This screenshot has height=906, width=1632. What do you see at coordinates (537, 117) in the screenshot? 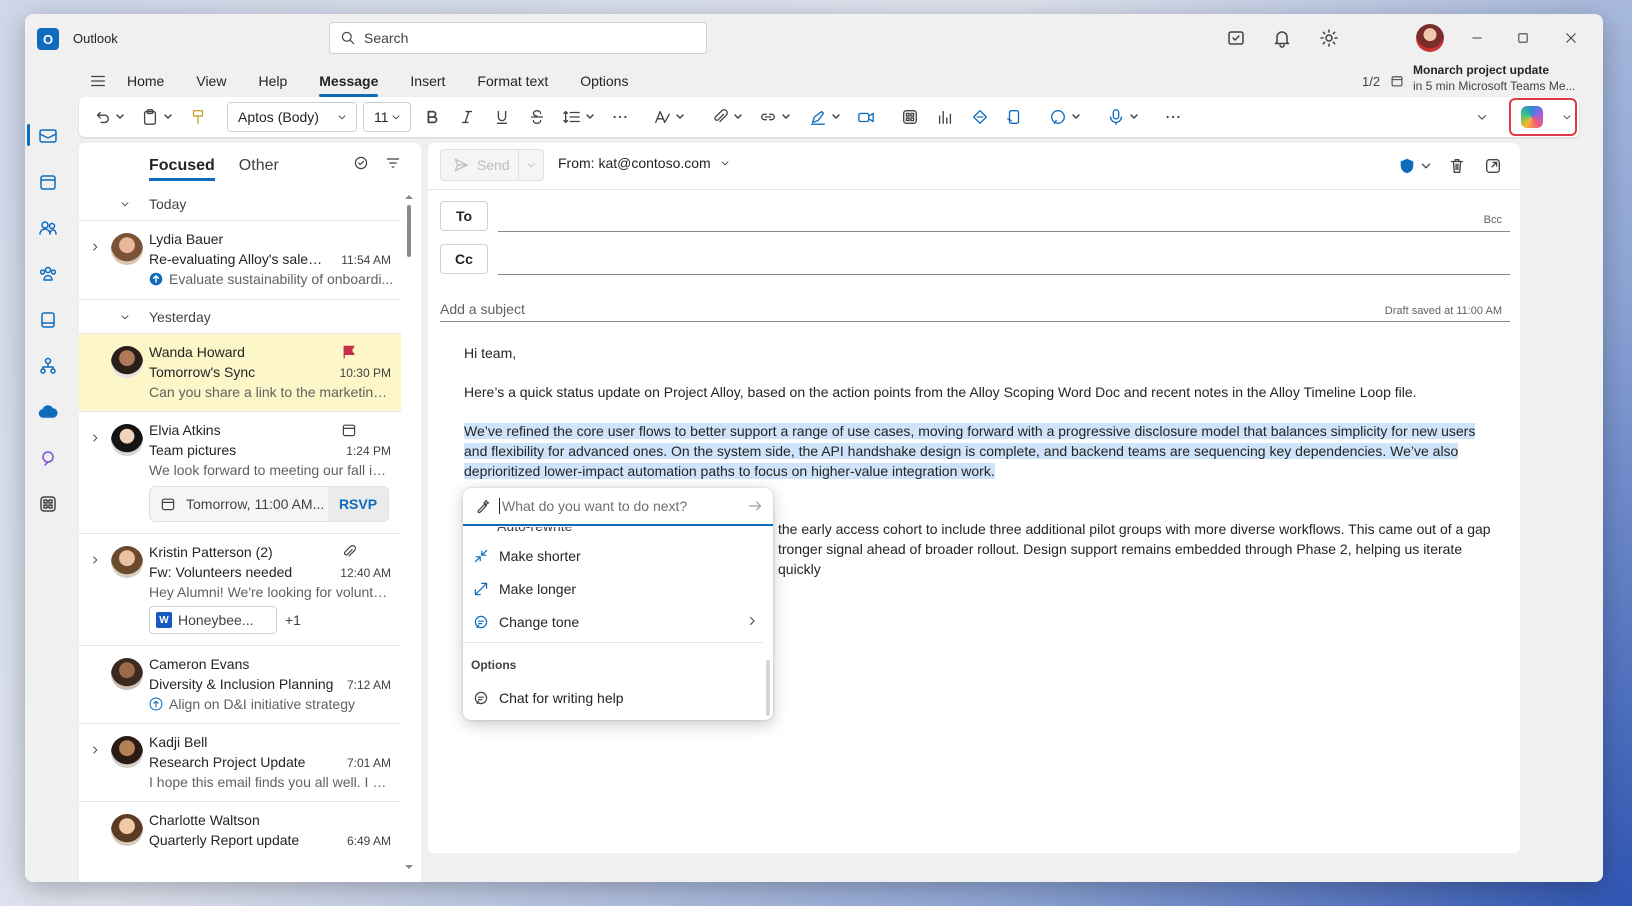
I see `strikethrough-icon` at bounding box center [537, 117].